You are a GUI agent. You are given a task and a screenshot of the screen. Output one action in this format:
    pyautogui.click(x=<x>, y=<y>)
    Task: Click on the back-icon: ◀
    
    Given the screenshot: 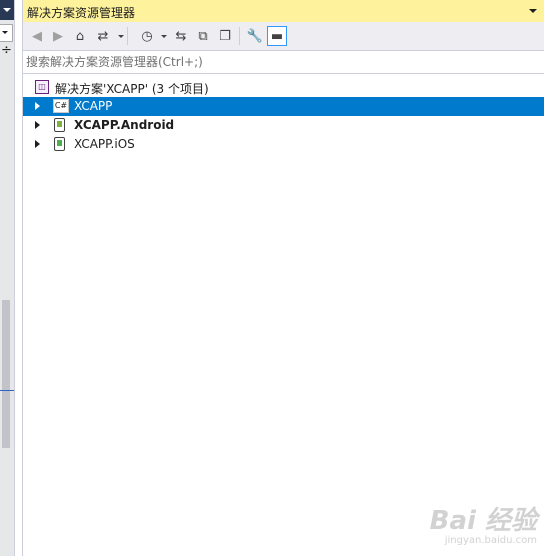 What is the action you would take?
    pyautogui.click(x=37, y=36)
    